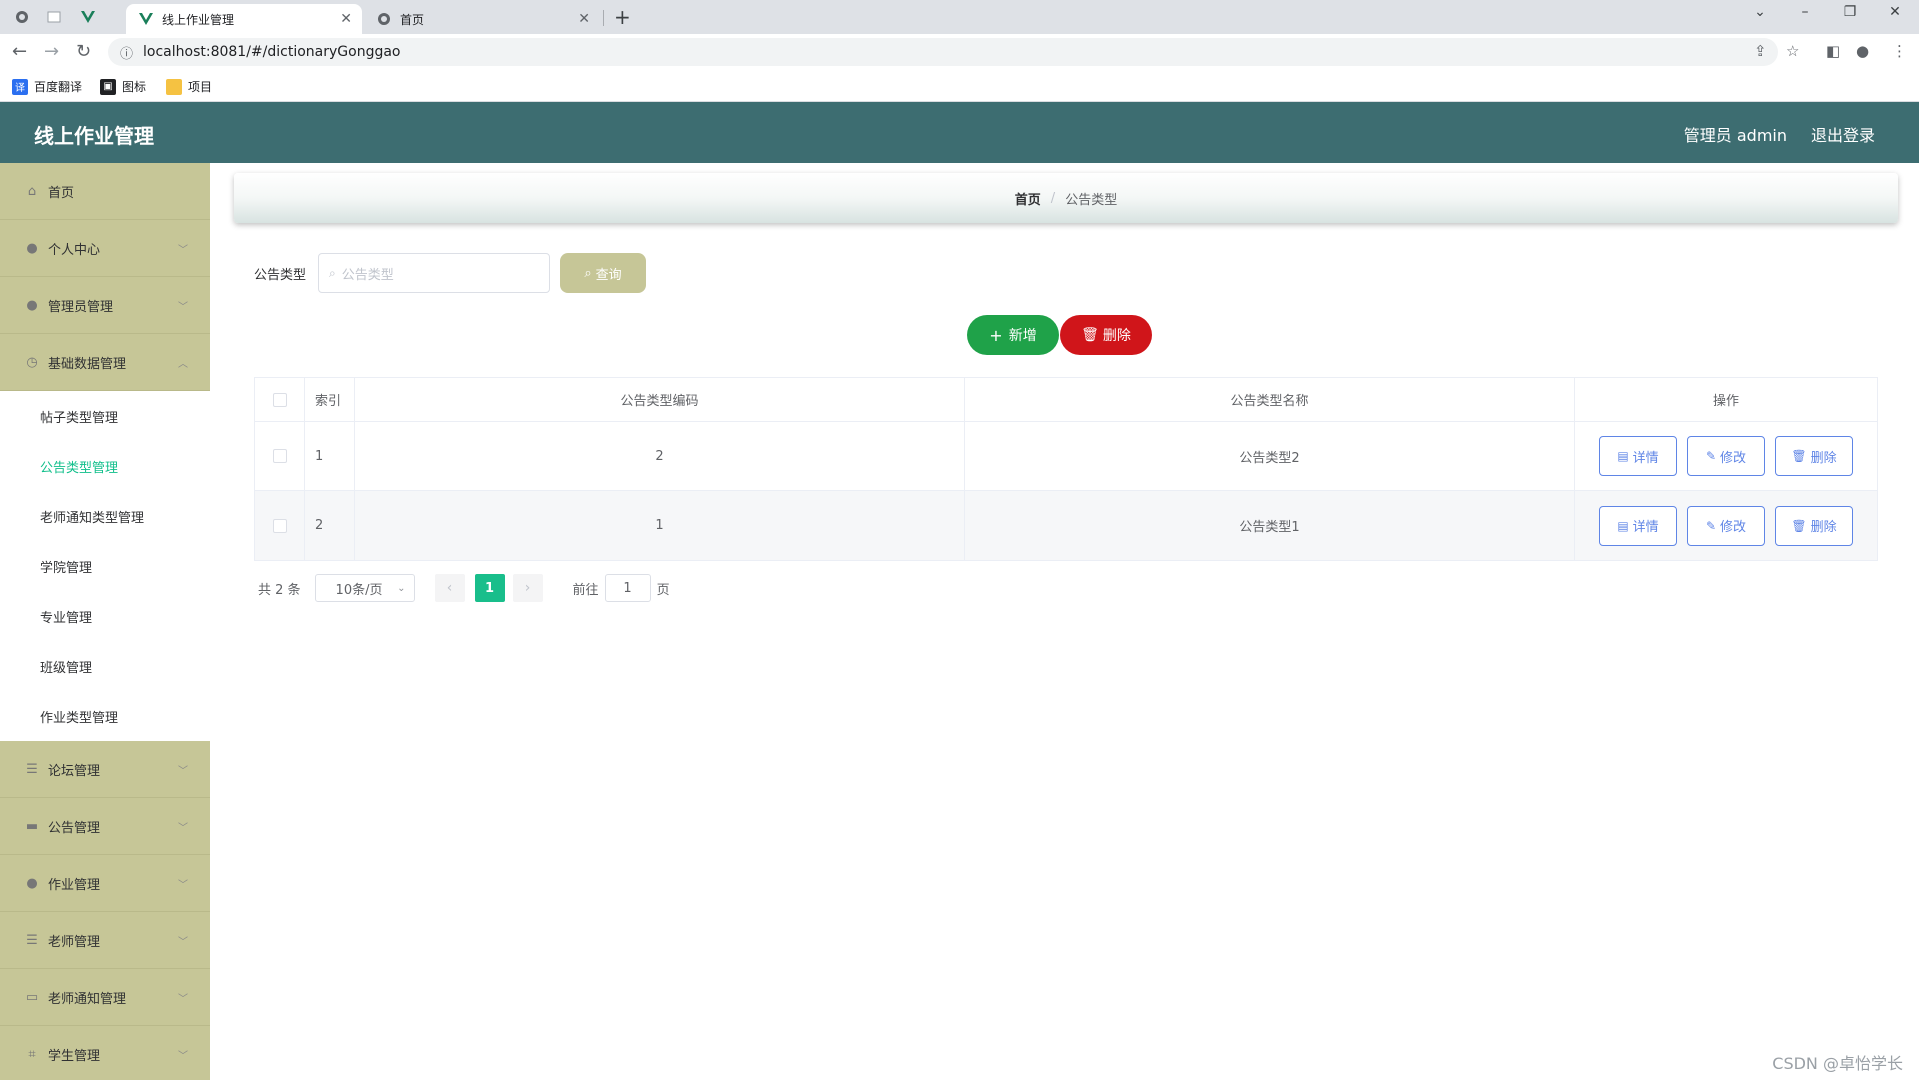 This screenshot has height=1080, width=1919. I want to click on select-all-checkbox, so click(279, 399).